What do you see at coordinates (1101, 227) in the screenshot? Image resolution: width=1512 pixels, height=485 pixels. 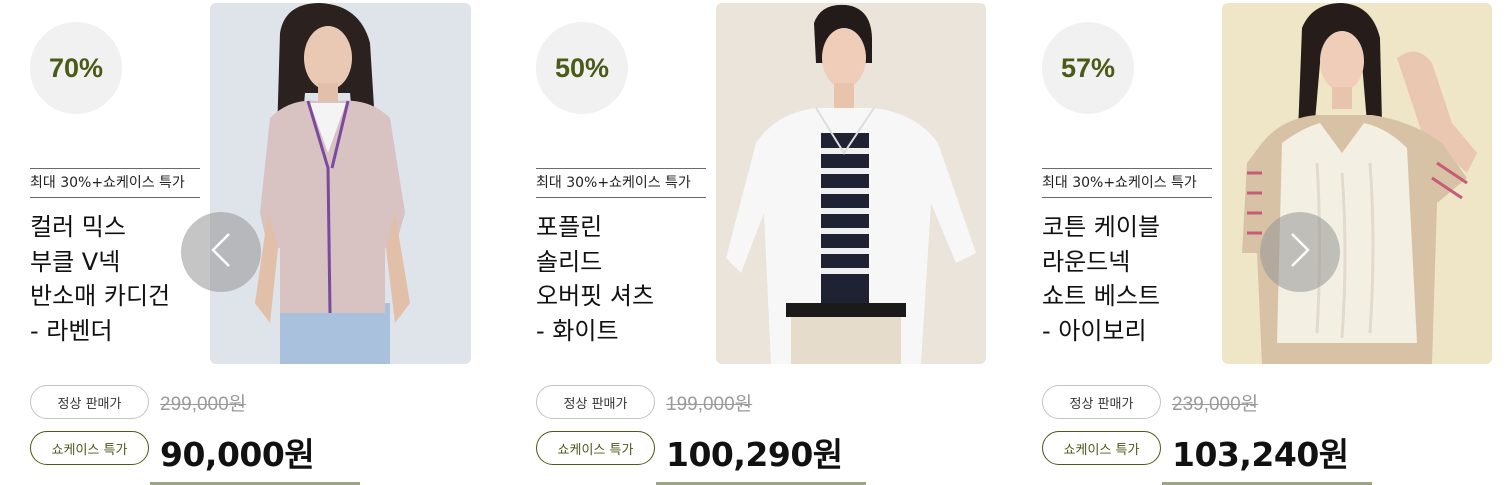 I see `product-name-line: 코튼 케이블` at bounding box center [1101, 227].